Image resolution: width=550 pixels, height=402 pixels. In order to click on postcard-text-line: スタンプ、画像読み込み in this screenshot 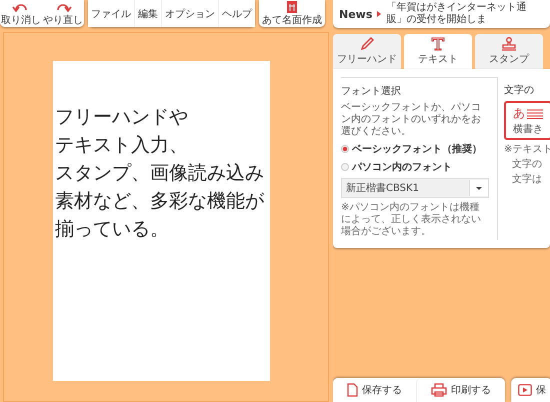, I will do `click(159, 173)`.